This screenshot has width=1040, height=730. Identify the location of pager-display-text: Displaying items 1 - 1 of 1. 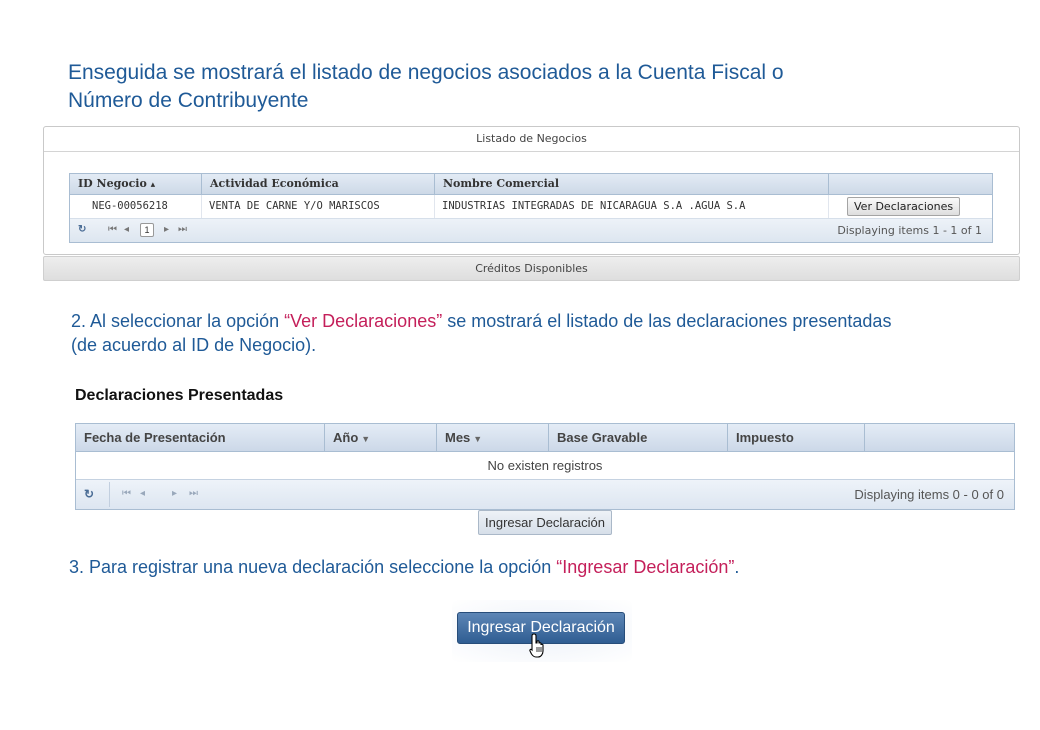
(909, 230).